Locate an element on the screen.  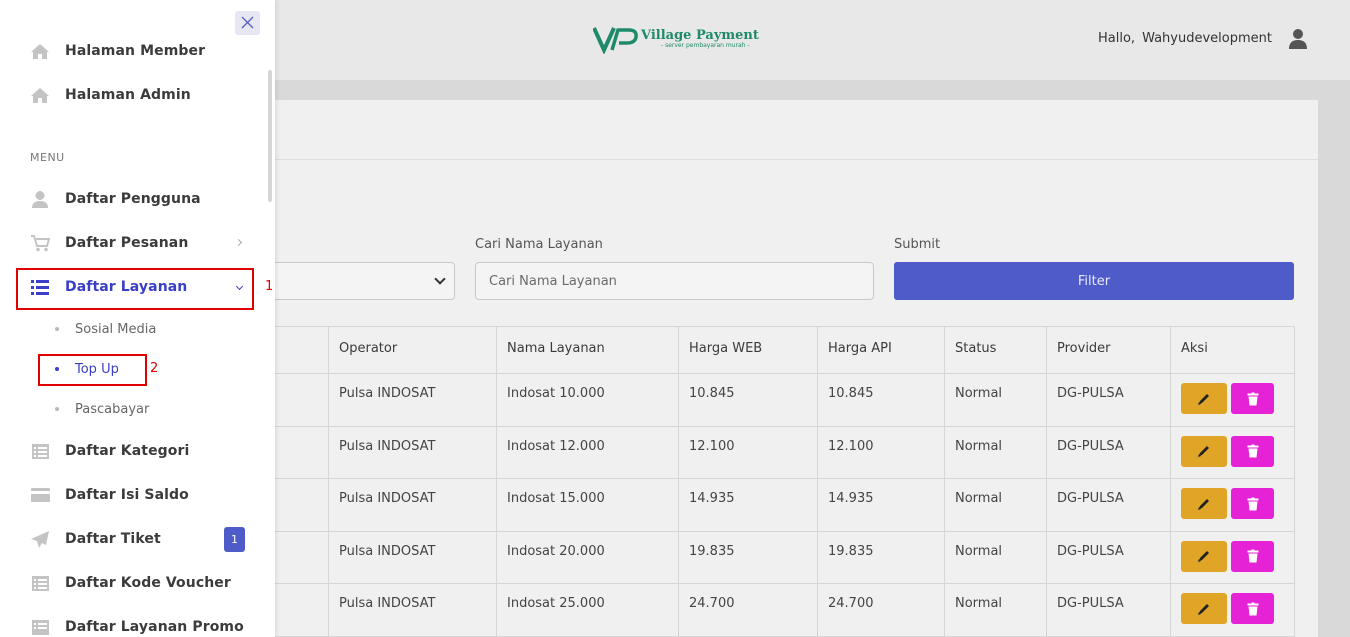
column-header: Harga API is located at coordinates (881, 350).